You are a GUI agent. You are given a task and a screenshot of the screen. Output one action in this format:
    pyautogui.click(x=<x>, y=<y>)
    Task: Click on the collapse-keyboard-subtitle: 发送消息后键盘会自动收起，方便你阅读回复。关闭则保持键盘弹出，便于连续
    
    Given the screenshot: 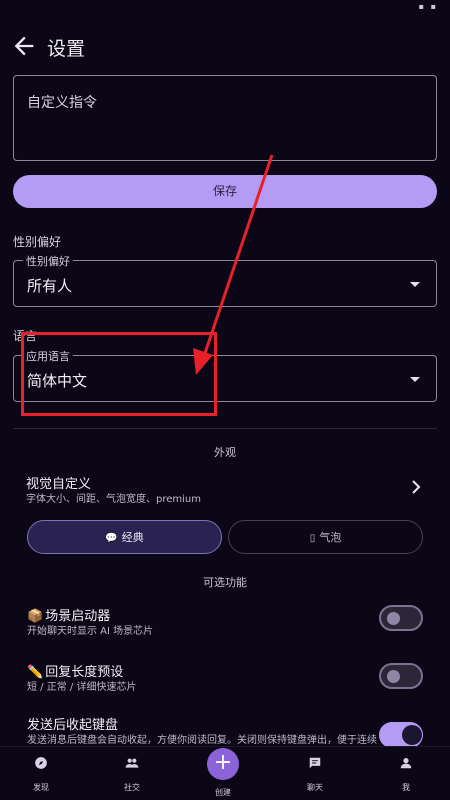 What is the action you would take?
    pyautogui.click(x=202, y=740)
    